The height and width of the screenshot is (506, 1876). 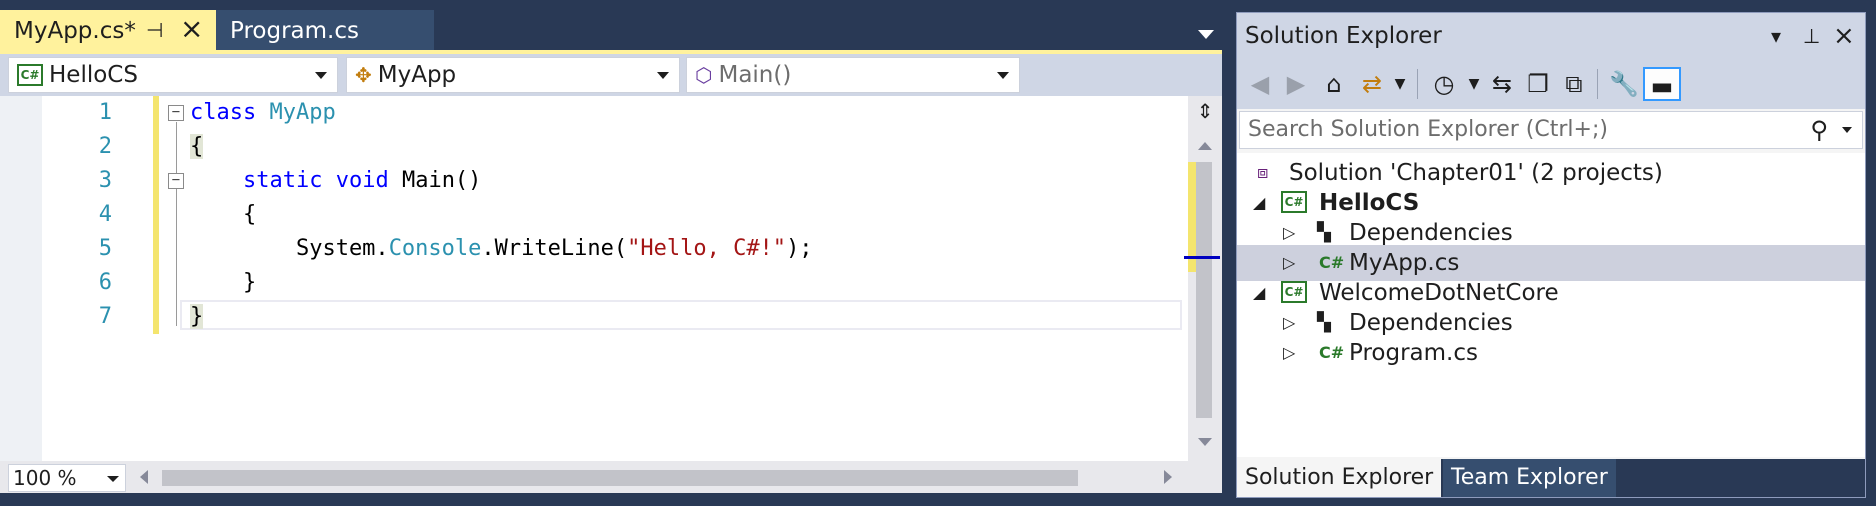 I want to click on code-line: System.Console.WriteLine("Hello, C#!");, so click(x=501, y=248).